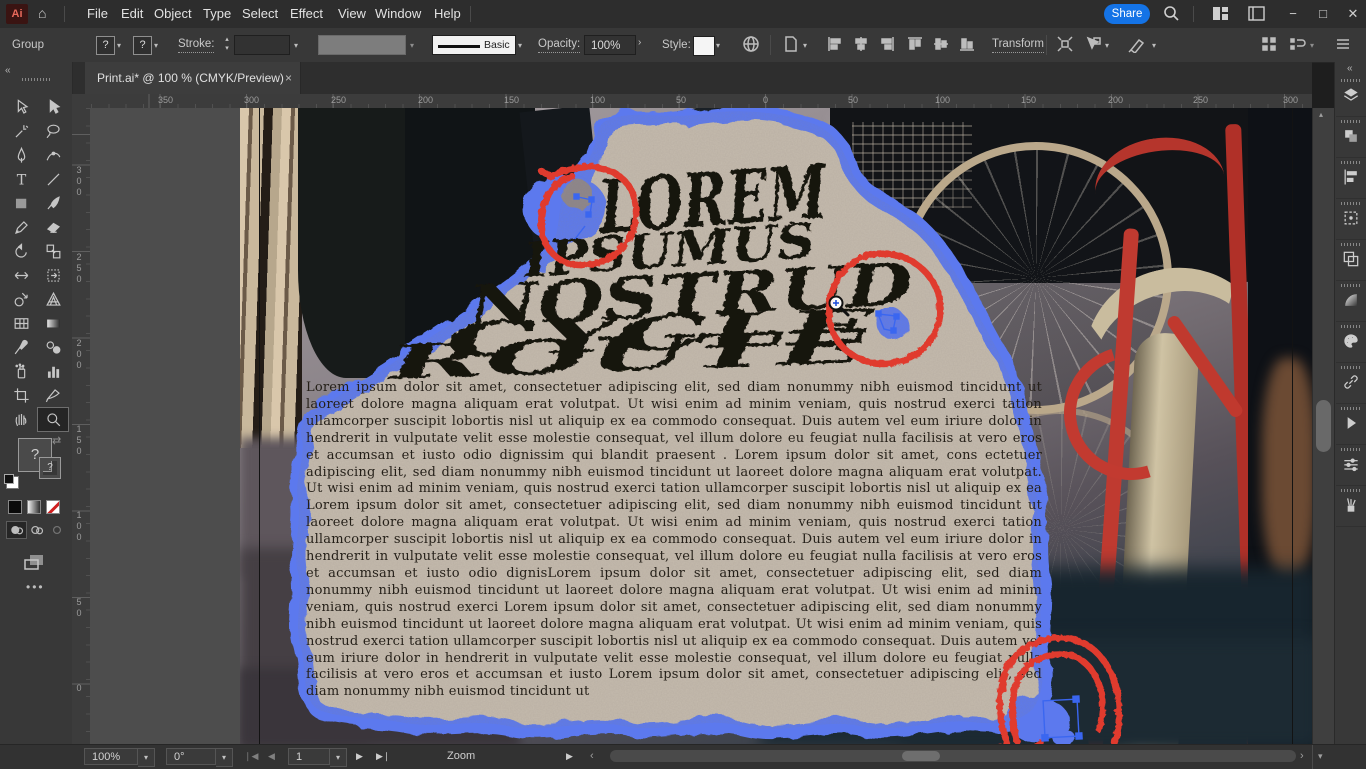 Image resolution: width=1366 pixels, height=769 pixels. Describe the element at coordinates (1350, 68) in the screenshot. I see `collapse-dock-icon: «` at that location.